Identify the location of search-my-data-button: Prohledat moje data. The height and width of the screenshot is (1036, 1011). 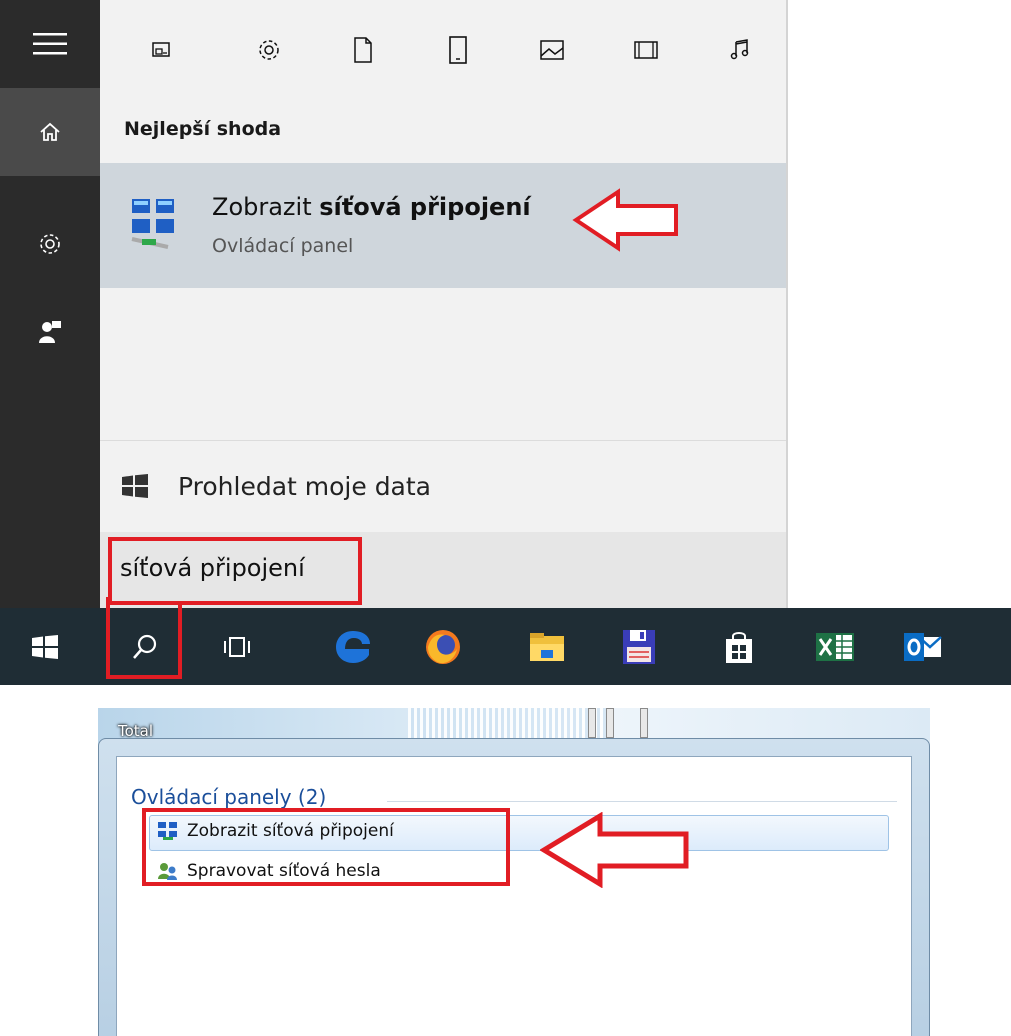
(444, 487).